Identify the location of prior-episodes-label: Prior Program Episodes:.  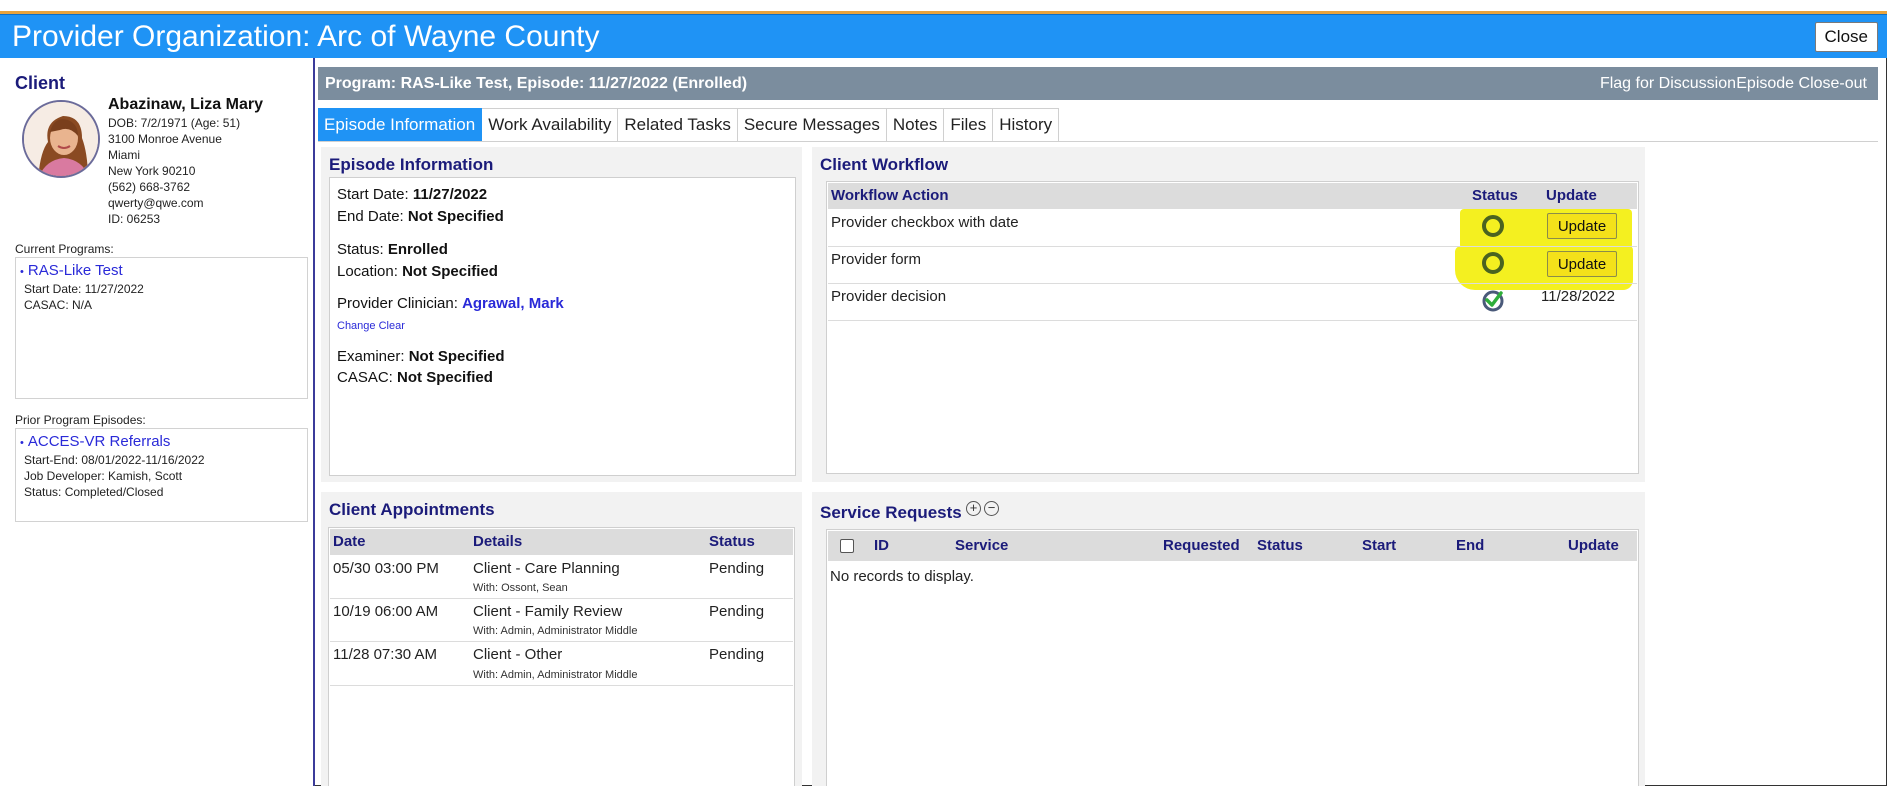
(80, 420).